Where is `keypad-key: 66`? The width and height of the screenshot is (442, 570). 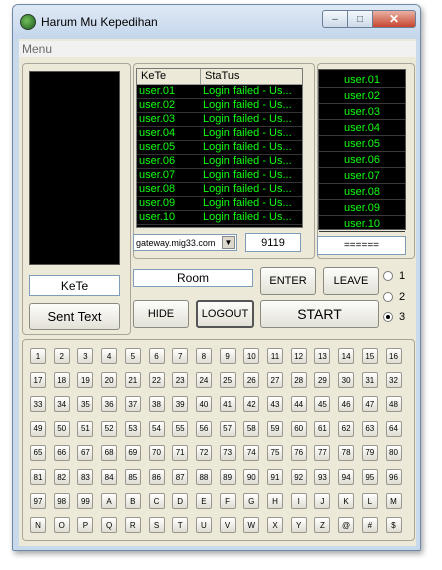 keypad-key: 66 is located at coordinates (61, 452).